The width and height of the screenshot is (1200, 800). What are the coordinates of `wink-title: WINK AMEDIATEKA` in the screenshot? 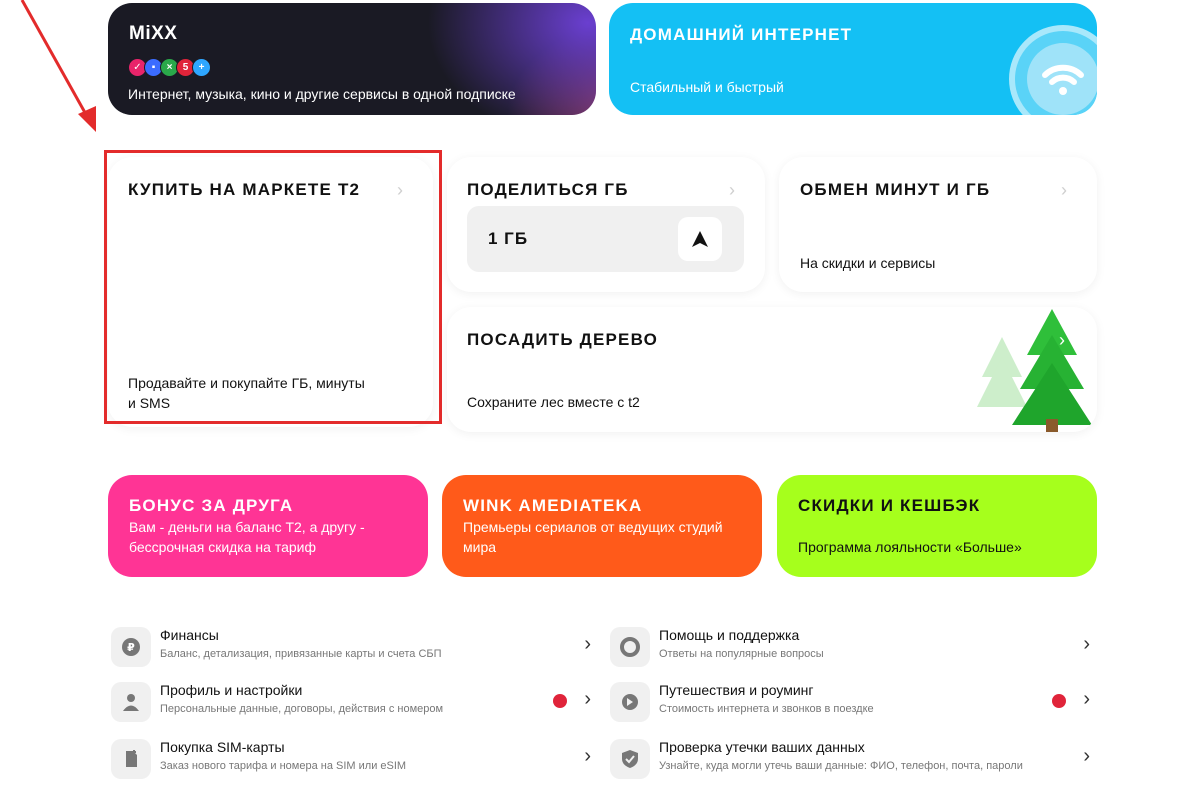 It's located at (553, 505).